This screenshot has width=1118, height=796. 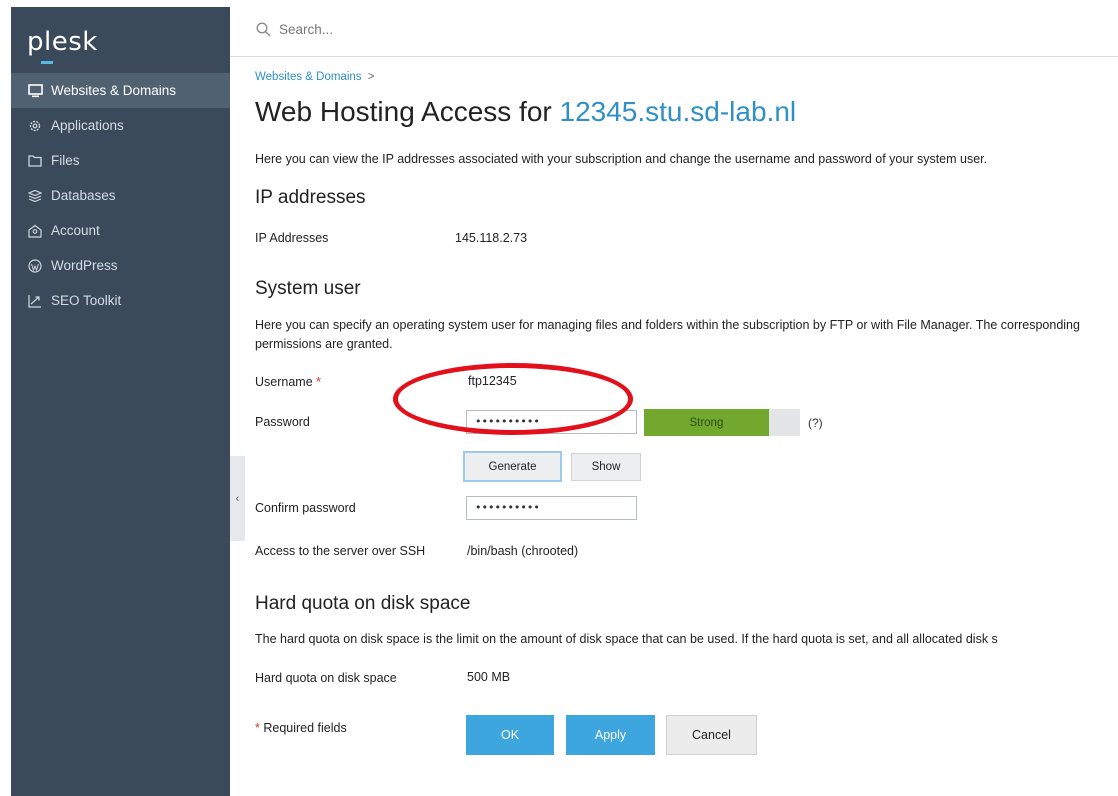 I want to click on sidebar-item-seo-toolkit: SEO Toolkit, so click(x=120, y=300).